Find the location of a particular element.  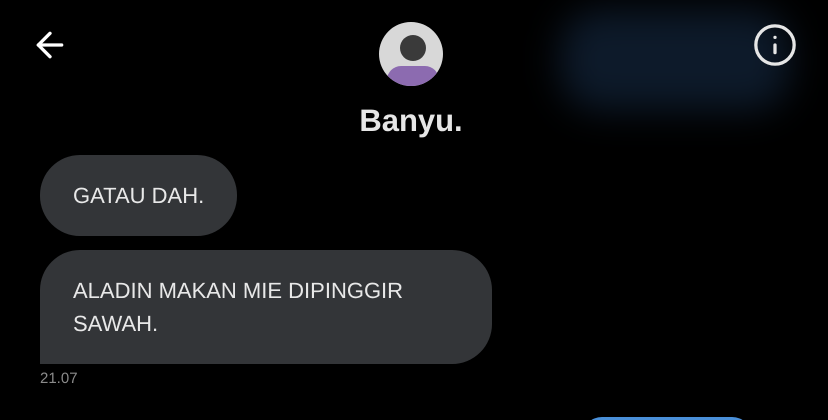

timestamp: 21.07 is located at coordinates (59, 379).